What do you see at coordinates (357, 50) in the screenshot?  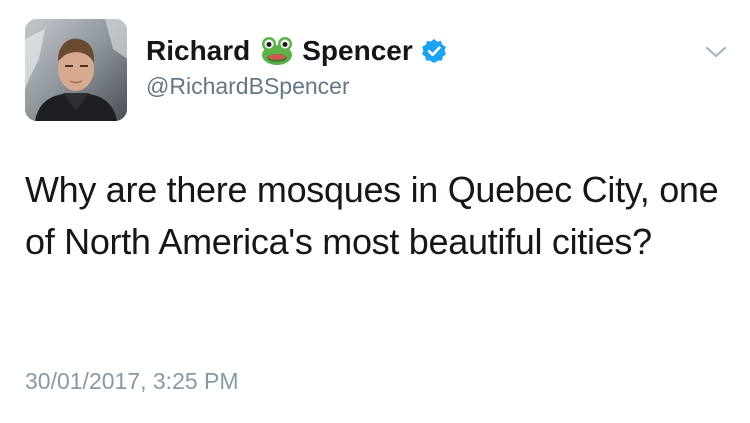 I see `display-name-last: Spencer` at bounding box center [357, 50].